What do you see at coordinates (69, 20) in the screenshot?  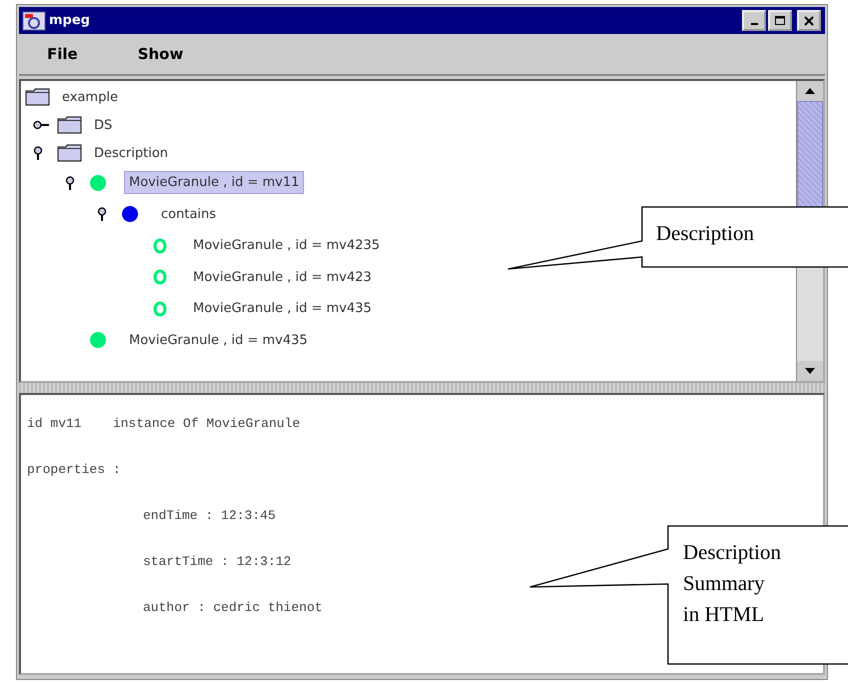 I see `window-title: mpeg` at bounding box center [69, 20].